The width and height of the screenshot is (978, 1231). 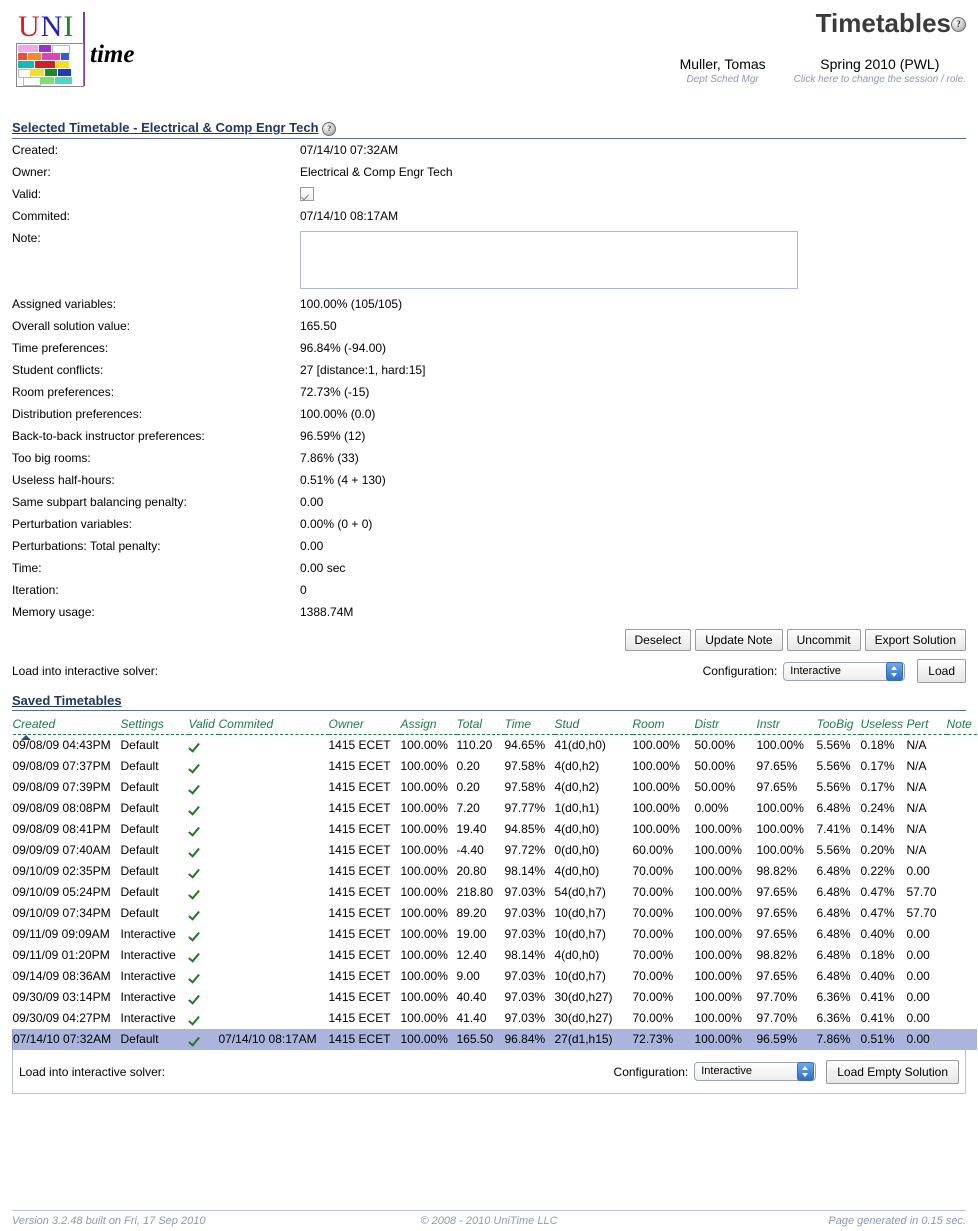 I want to click on cell-stud: 27(d1,h15), so click(x=593, y=1040).